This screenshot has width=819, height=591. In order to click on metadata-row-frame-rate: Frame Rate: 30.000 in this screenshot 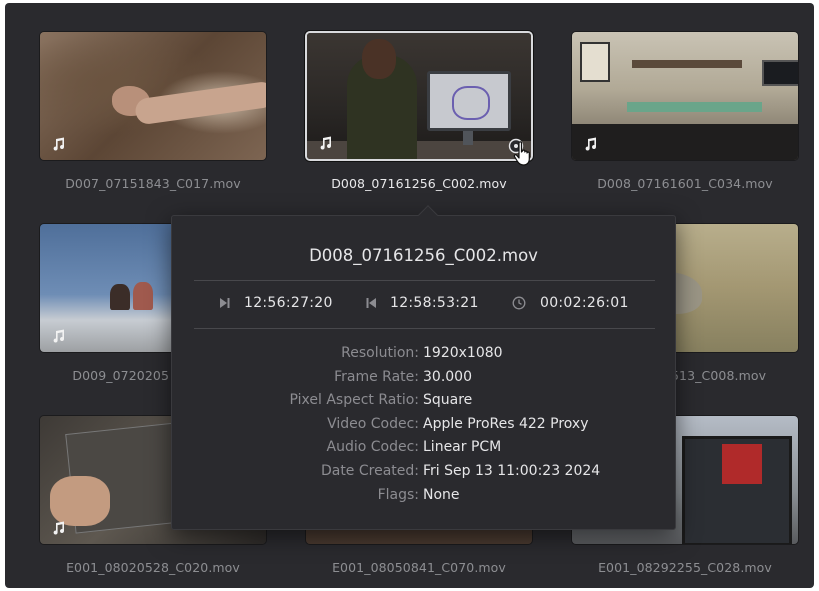, I will do `click(423, 379)`.